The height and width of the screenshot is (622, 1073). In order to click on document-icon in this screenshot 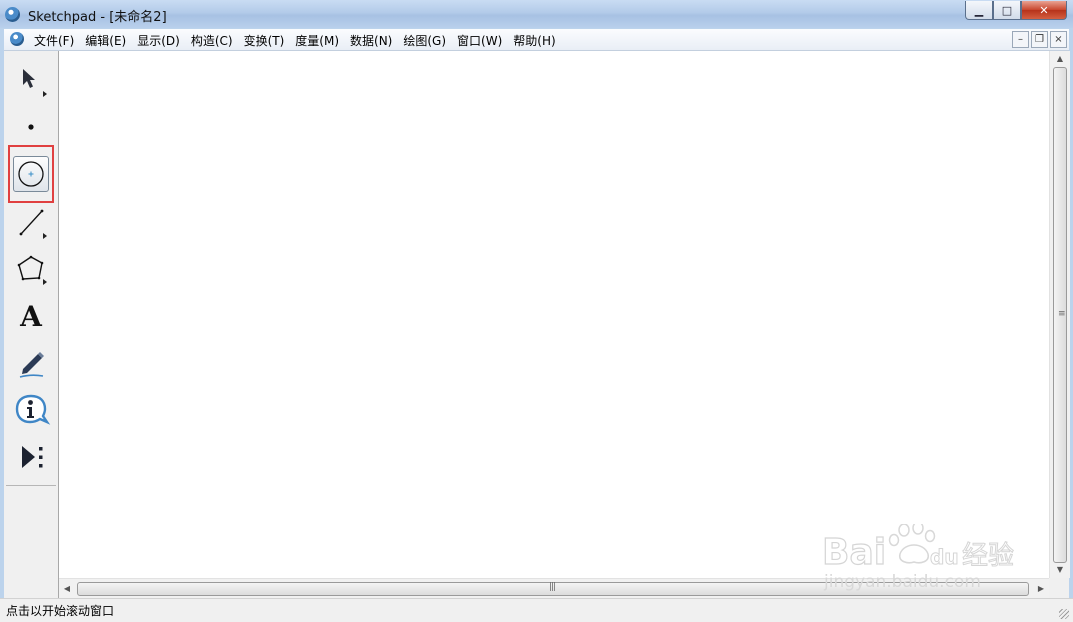, I will do `click(17, 39)`.